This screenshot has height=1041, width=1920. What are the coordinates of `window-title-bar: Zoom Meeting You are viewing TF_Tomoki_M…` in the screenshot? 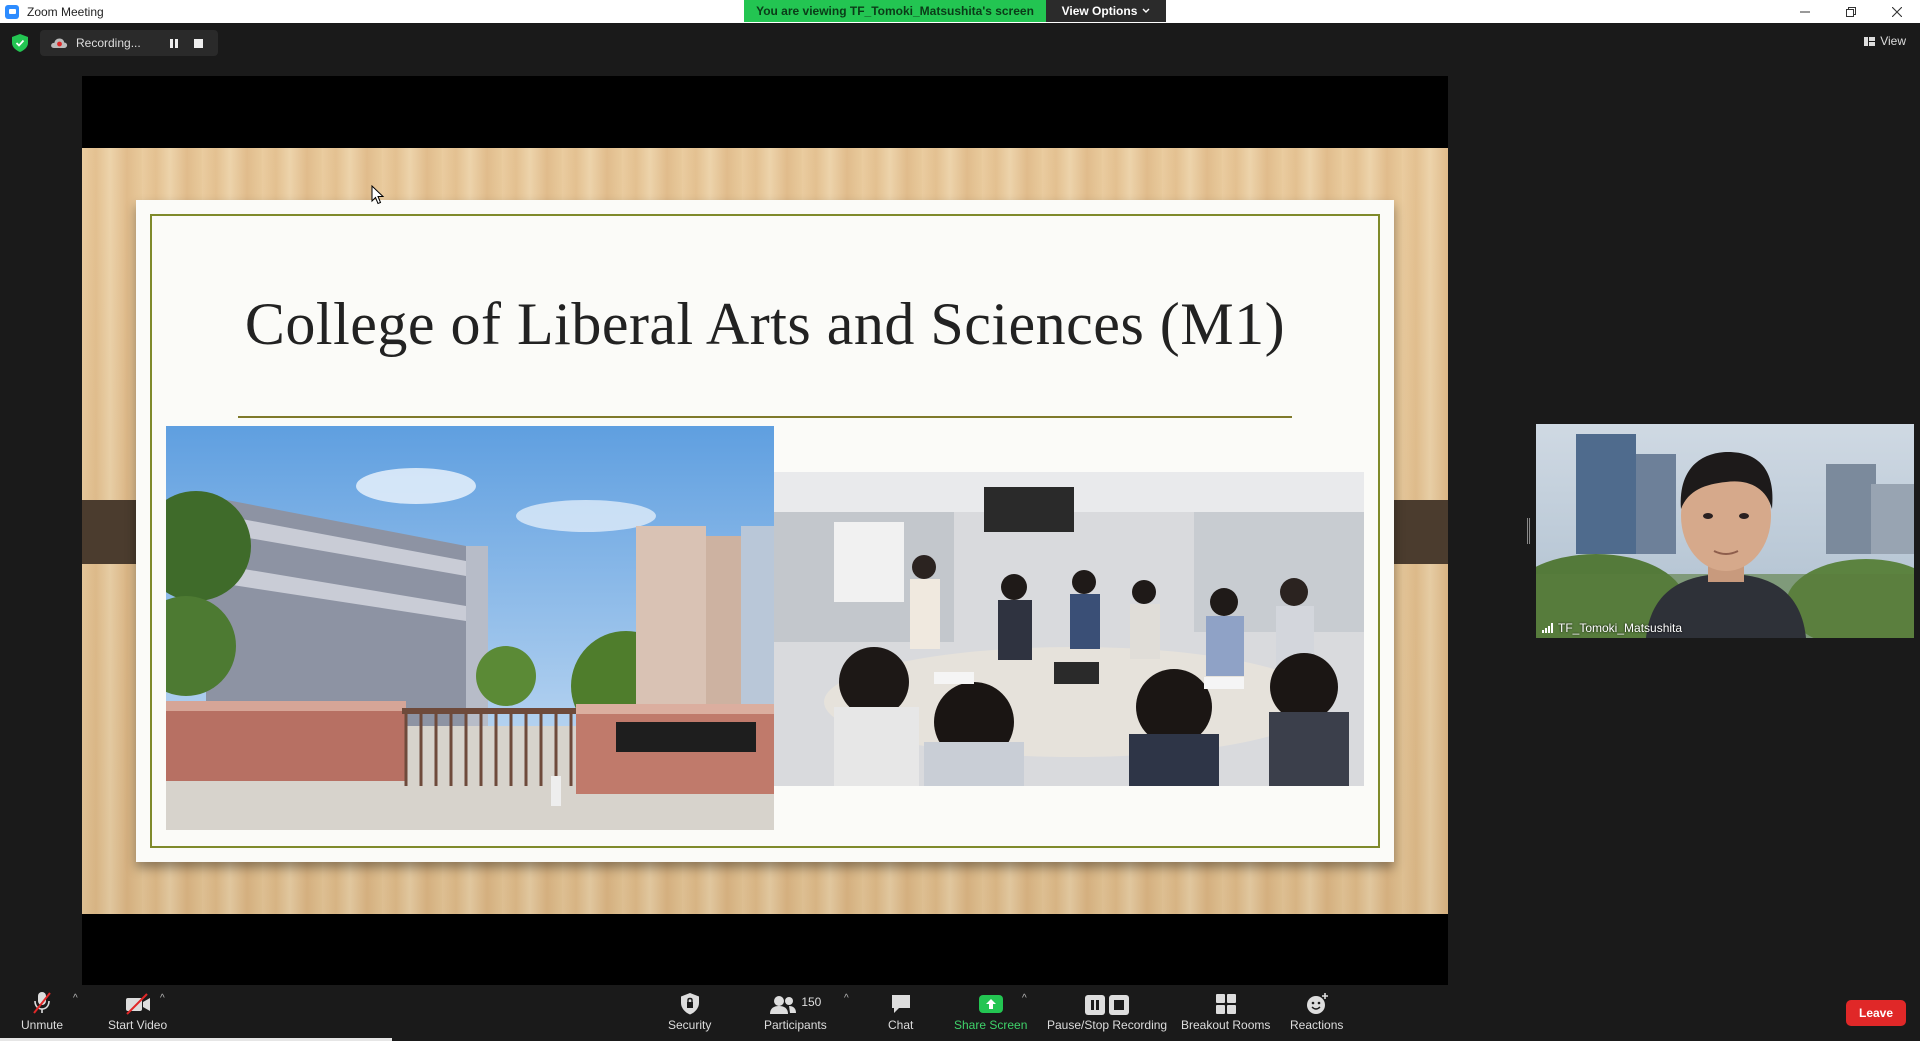 It's located at (960, 11).